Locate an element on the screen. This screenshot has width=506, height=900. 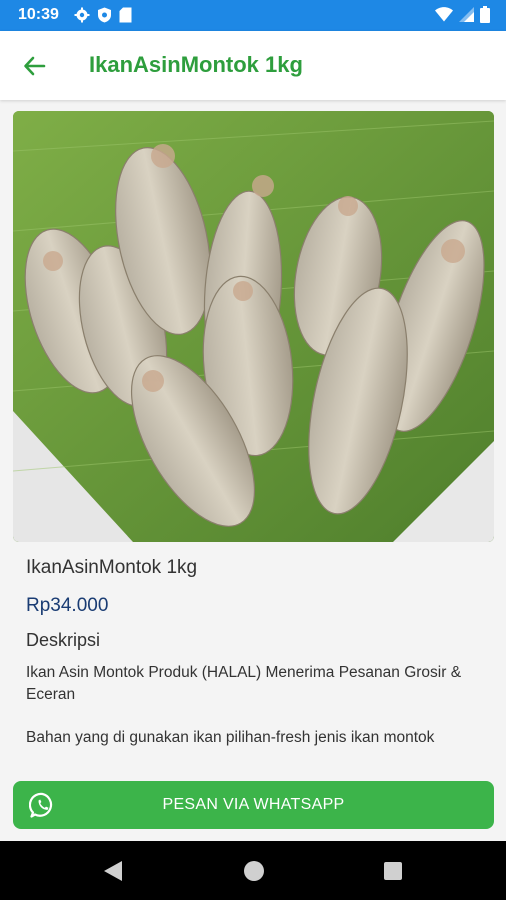
product-price: Rp34.000 is located at coordinates (67, 605).